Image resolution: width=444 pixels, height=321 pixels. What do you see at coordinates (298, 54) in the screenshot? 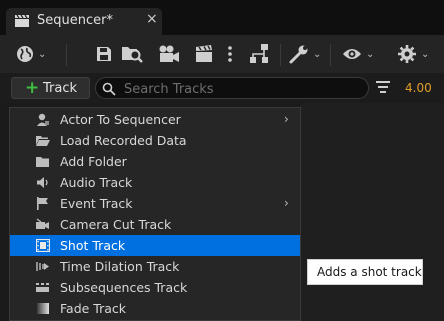
I see `wrench-icon` at bounding box center [298, 54].